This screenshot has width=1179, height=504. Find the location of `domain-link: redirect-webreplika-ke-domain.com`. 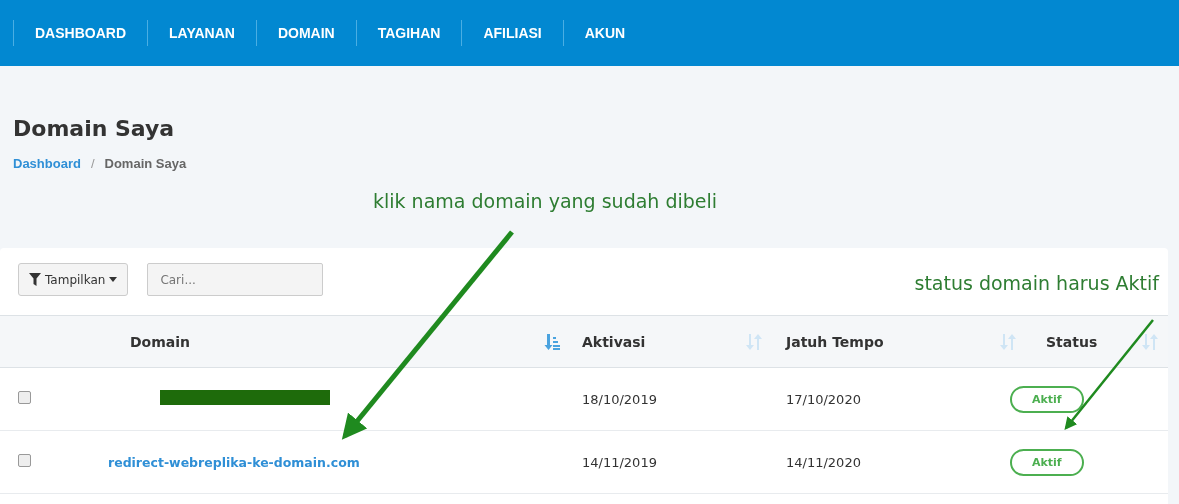

domain-link: redirect-webreplika-ke-domain.com is located at coordinates (234, 462).